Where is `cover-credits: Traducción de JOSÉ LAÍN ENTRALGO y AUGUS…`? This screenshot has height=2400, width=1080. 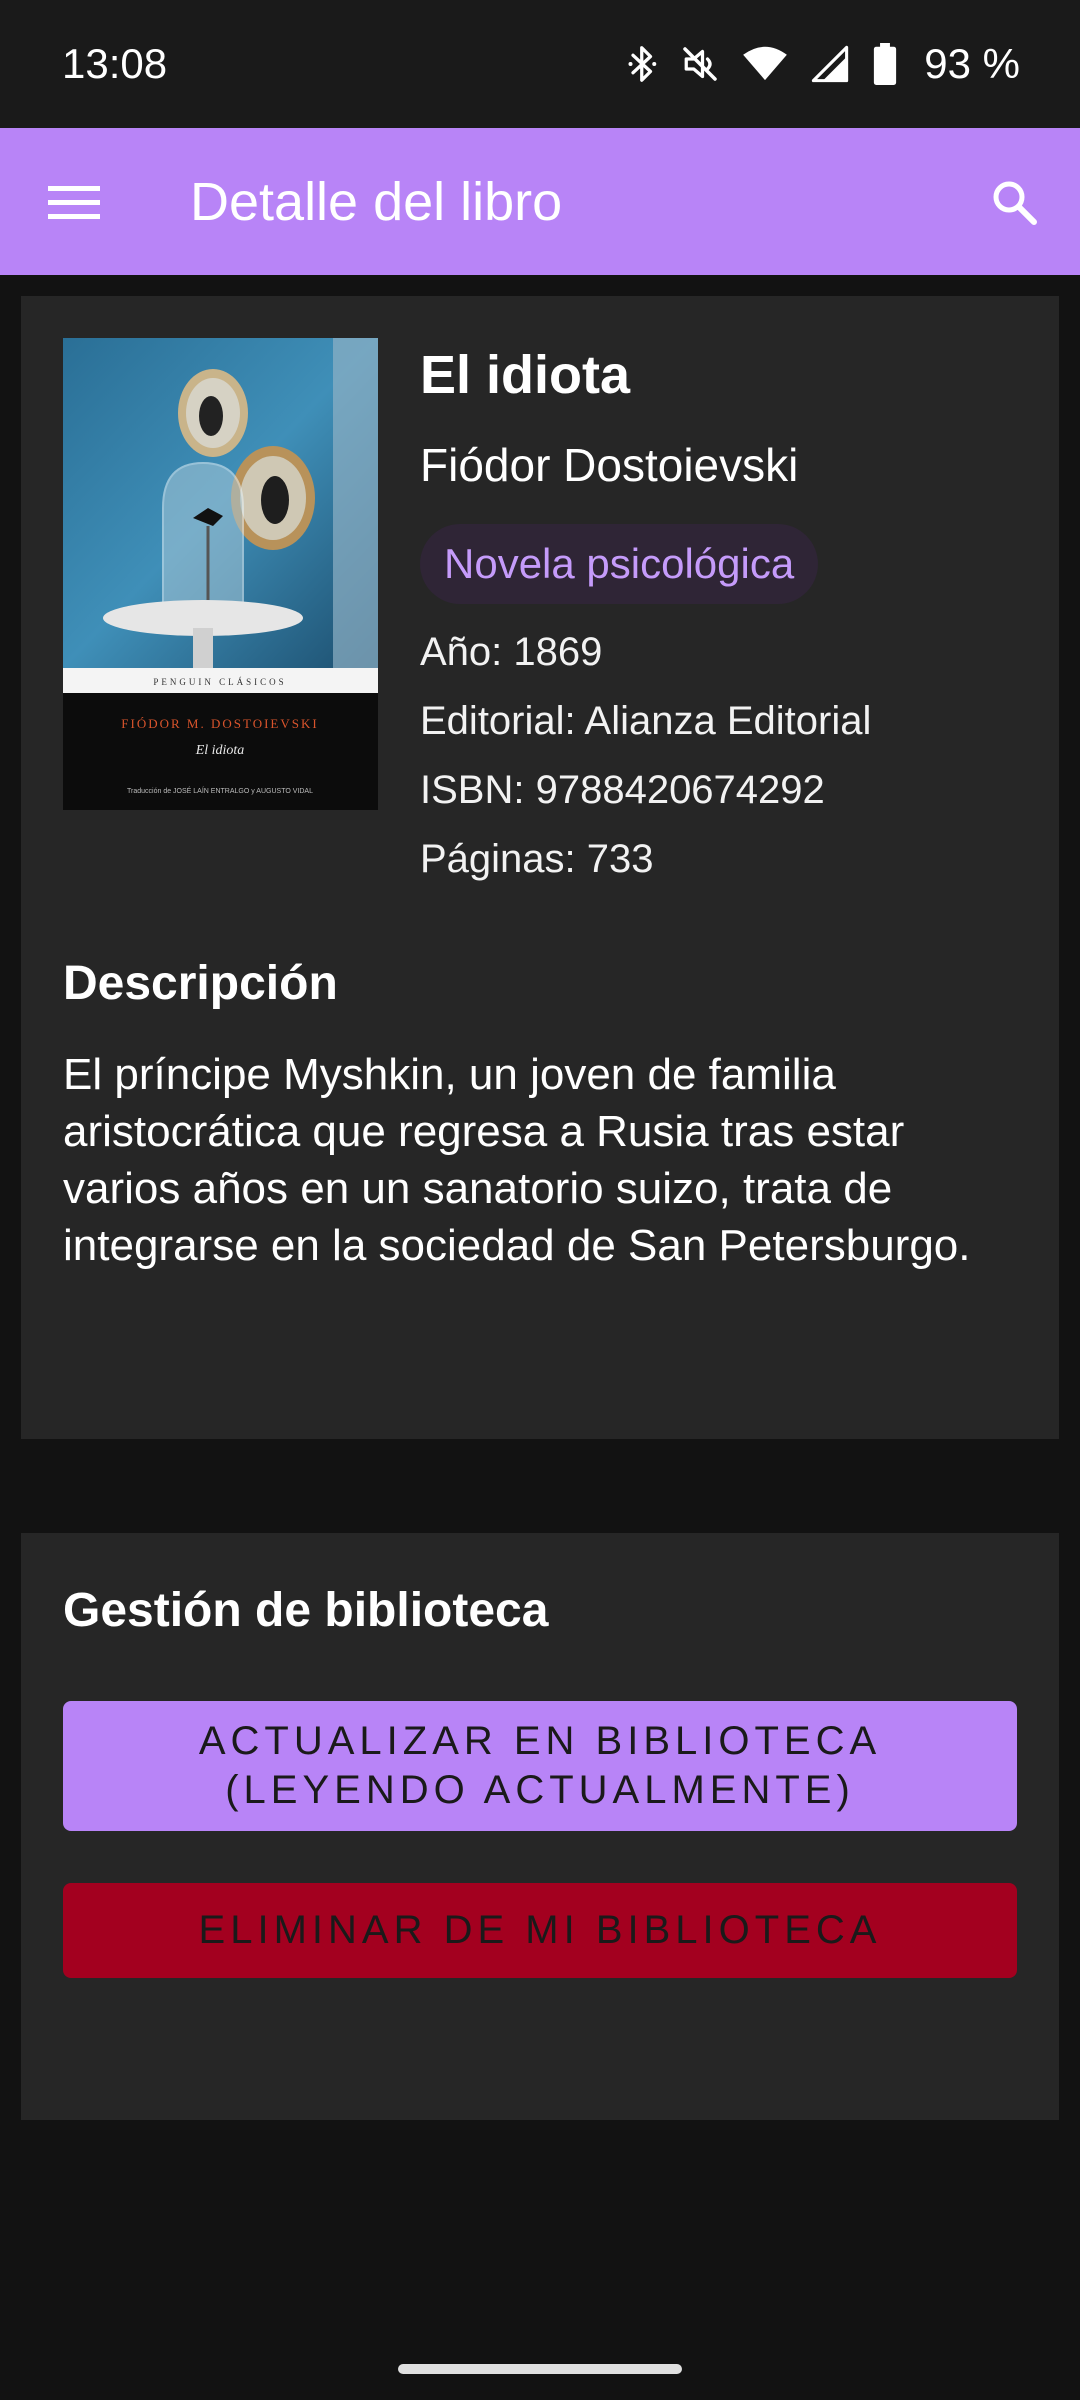 cover-credits: Traducción de JOSÉ LAÍN ENTRALGO y AUGUS… is located at coordinates (220, 790).